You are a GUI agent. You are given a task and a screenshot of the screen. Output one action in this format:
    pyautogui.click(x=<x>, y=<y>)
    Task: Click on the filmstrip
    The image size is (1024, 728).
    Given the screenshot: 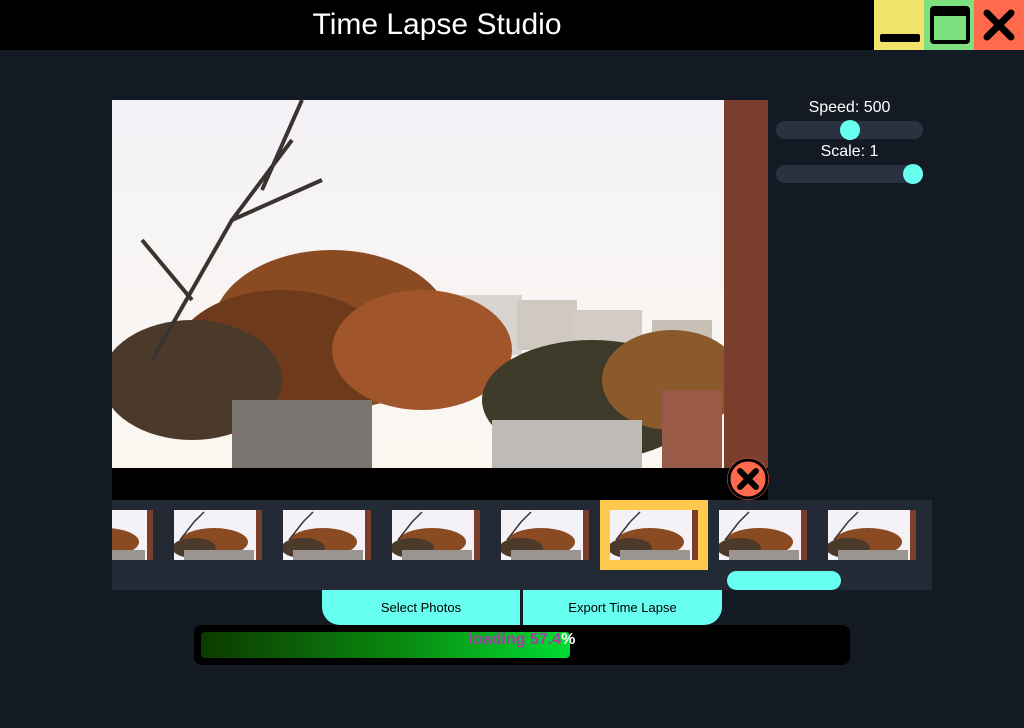 What is the action you would take?
    pyautogui.click(x=522, y=545)
    